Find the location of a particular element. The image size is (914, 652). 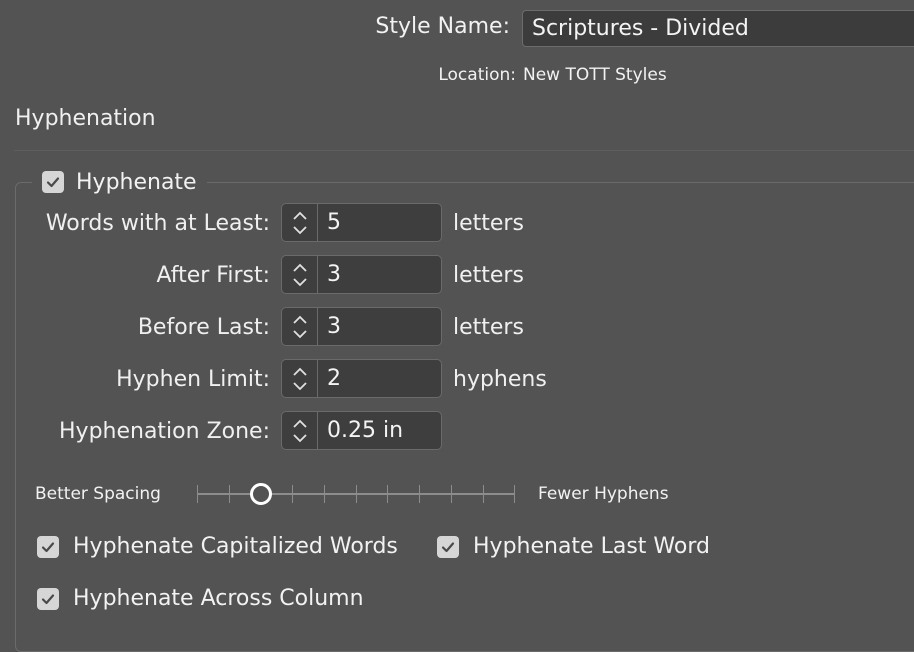

after-first-label: After First: is located at coordinates (213, 275).